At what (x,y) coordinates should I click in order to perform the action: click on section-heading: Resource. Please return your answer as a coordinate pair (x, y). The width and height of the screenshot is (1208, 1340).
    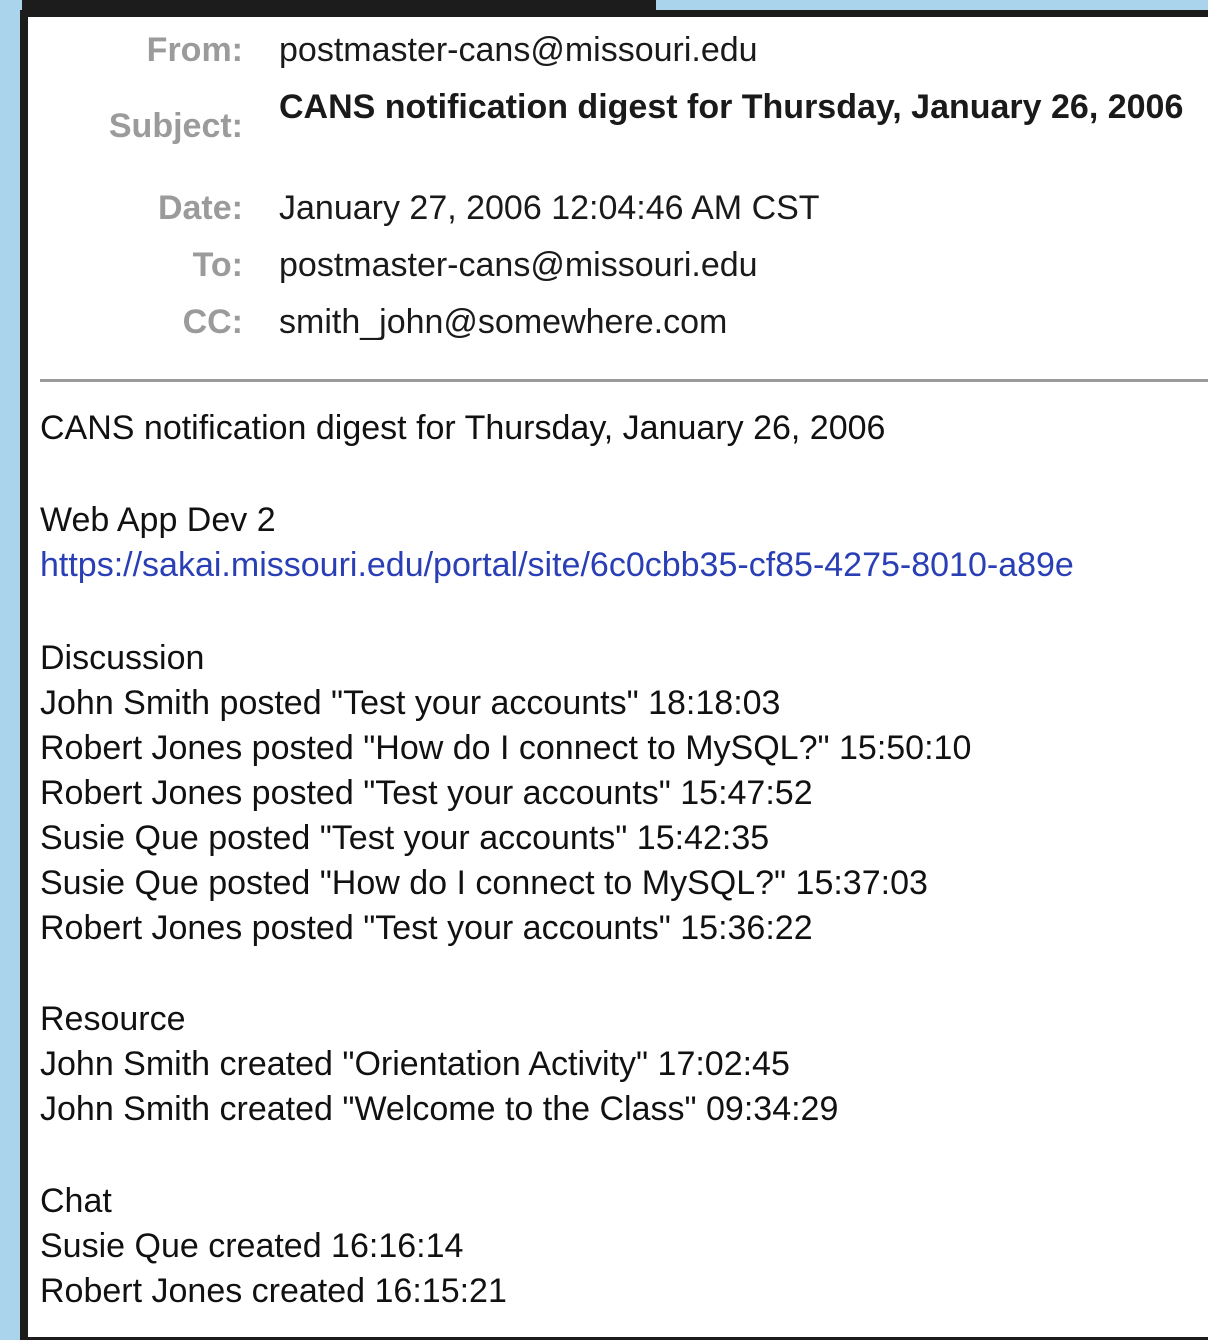
    Looking at the image, I should click on (113, 1019).